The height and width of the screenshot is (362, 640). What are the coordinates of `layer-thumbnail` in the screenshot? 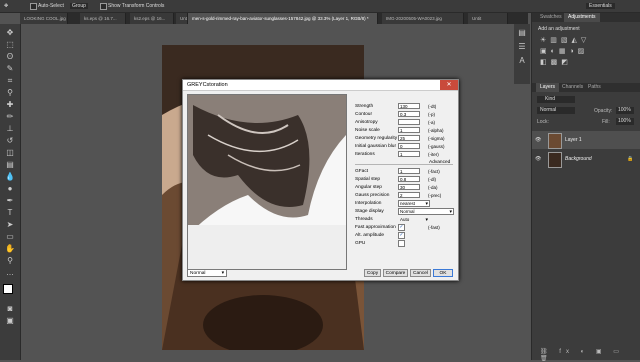 It's located at (555, 160).